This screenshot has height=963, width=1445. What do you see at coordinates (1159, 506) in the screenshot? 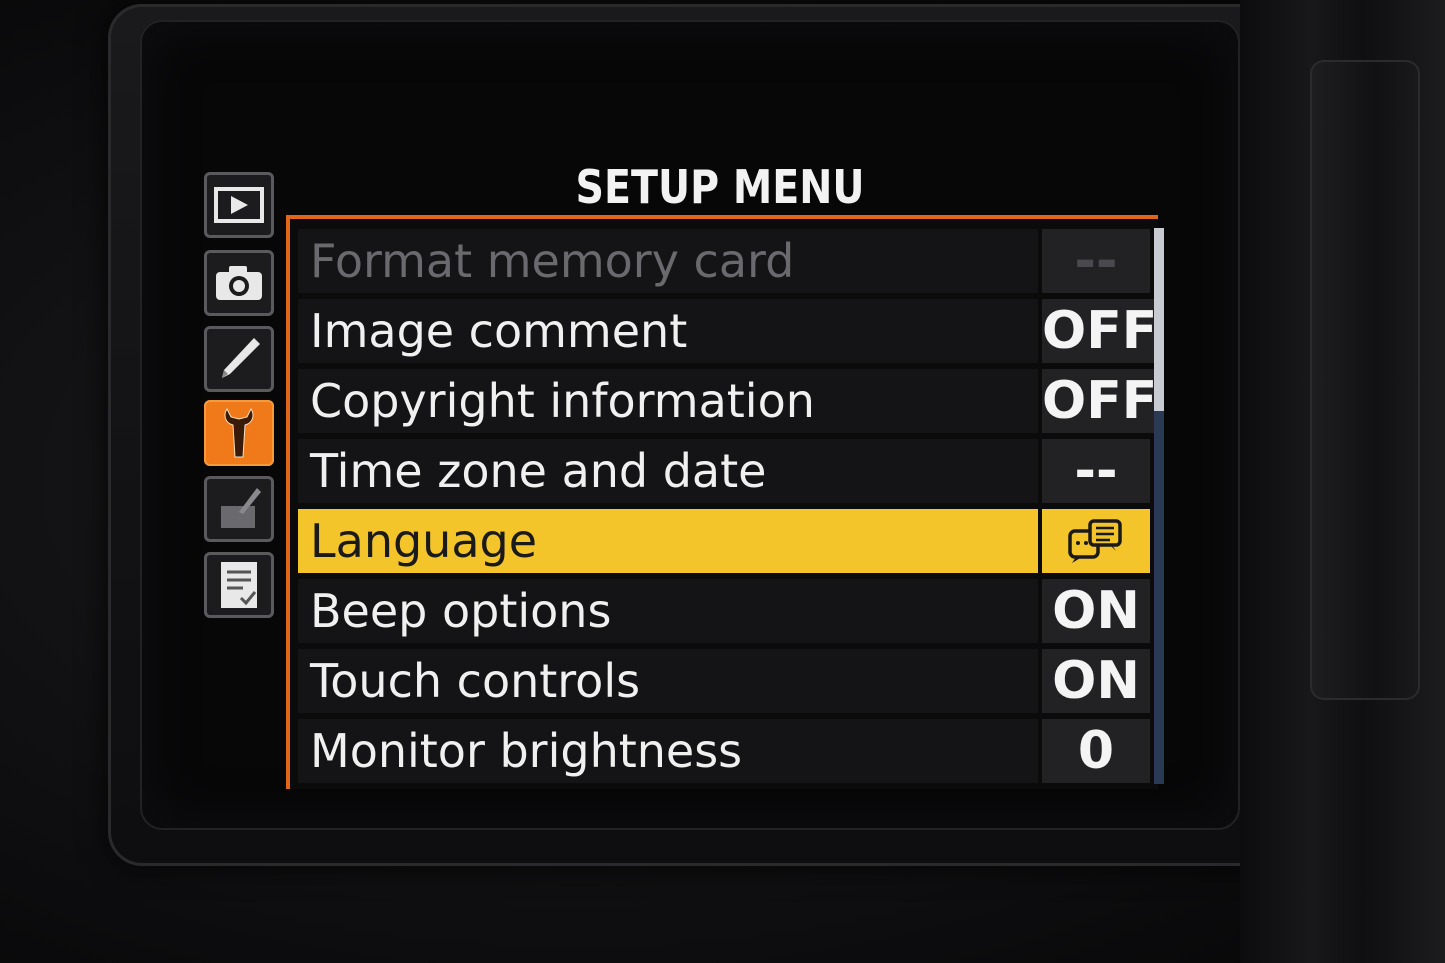
I see `menu-scrollbar` at bounding box center [1159, 506].